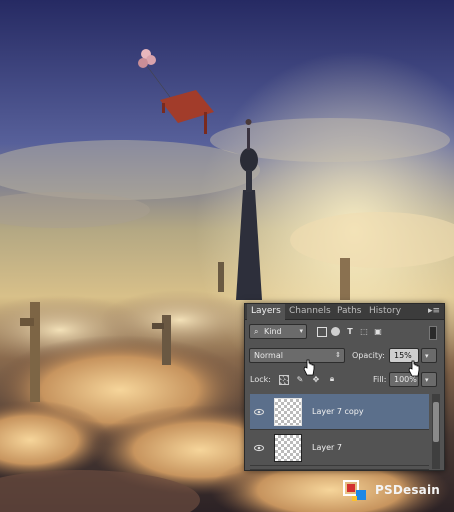 This screenshot has width=454, height=512. Describe the element at coordinates (284, 380) in the screenshot. I see `lock-transparent-pixels-icon` at that location.